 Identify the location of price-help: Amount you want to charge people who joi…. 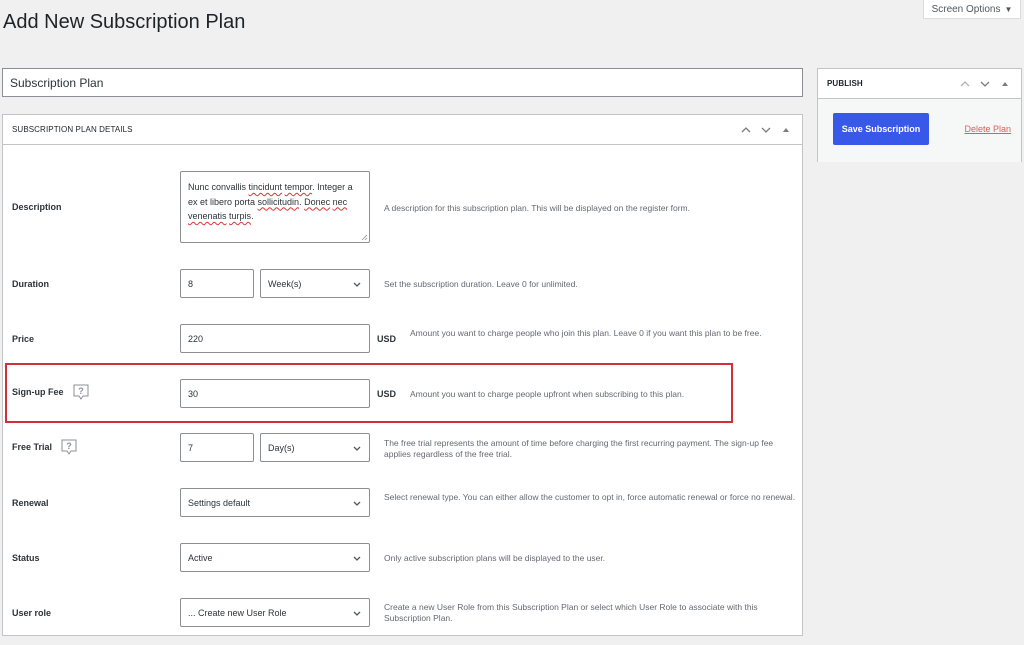
(586, 333).